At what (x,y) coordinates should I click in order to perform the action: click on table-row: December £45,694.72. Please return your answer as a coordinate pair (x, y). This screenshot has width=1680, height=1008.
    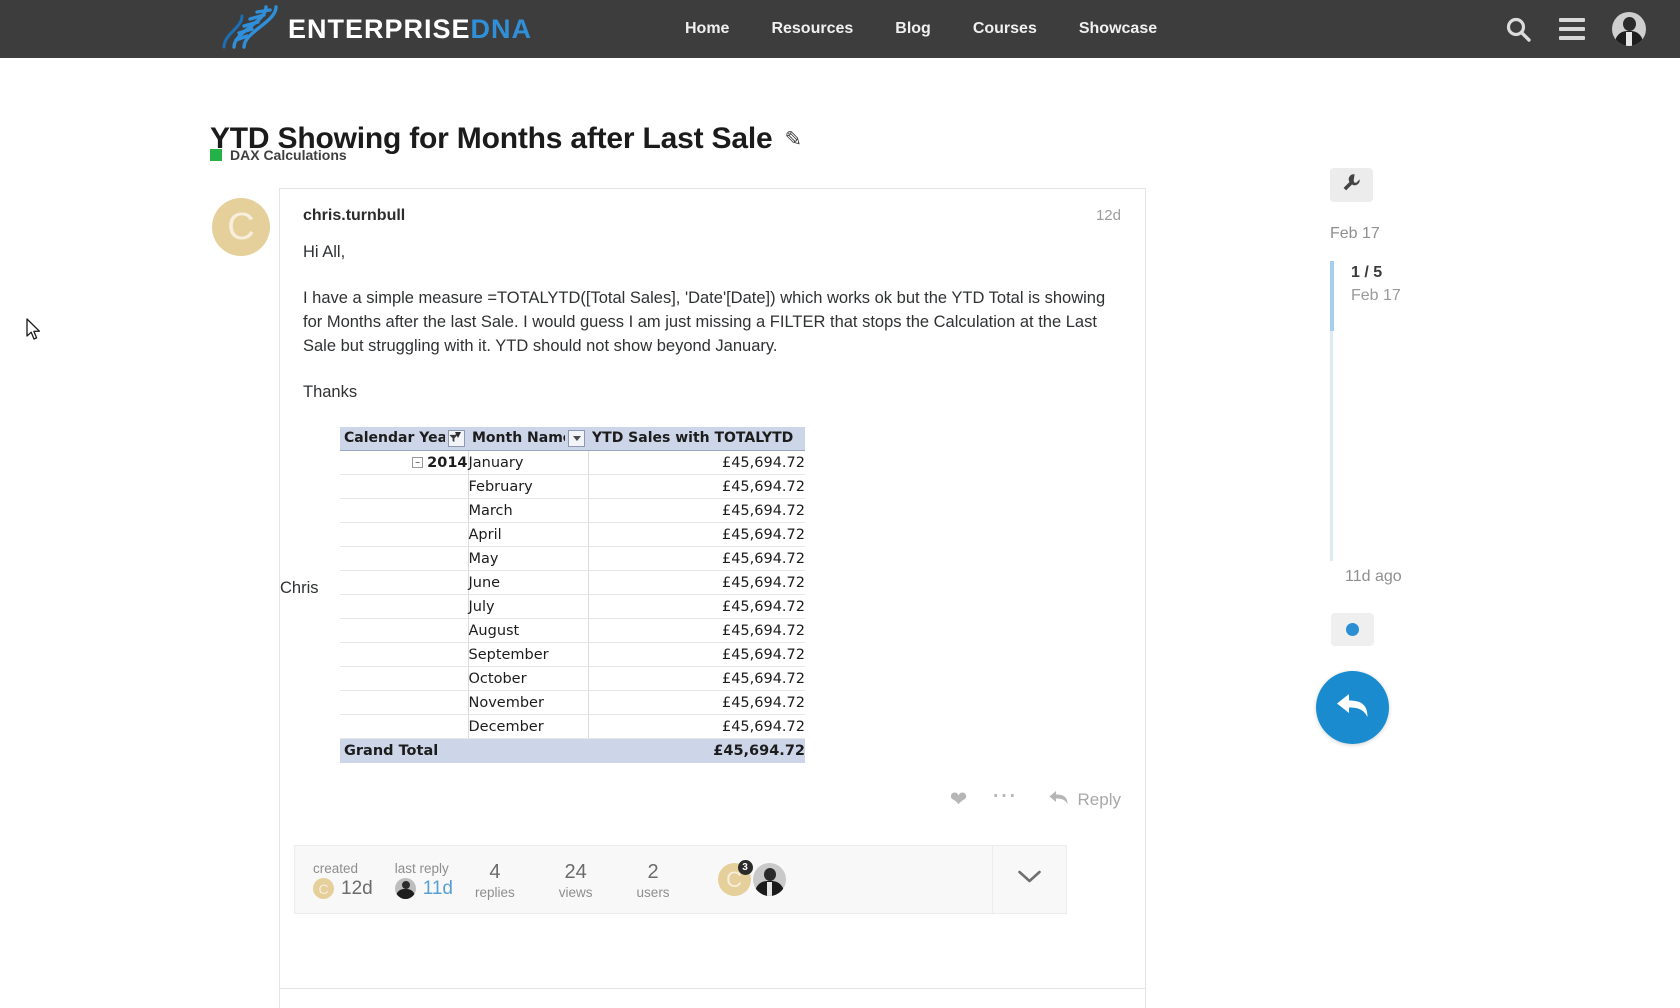
    Looking at the image, I should click on (572, 727).